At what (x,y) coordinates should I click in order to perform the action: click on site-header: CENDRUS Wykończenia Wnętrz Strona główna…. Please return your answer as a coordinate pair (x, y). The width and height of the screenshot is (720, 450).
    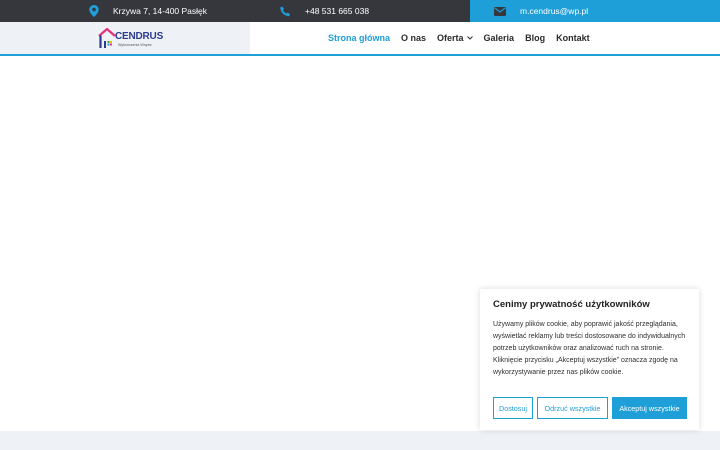
    Looking at the image, I should click on (360, 39).